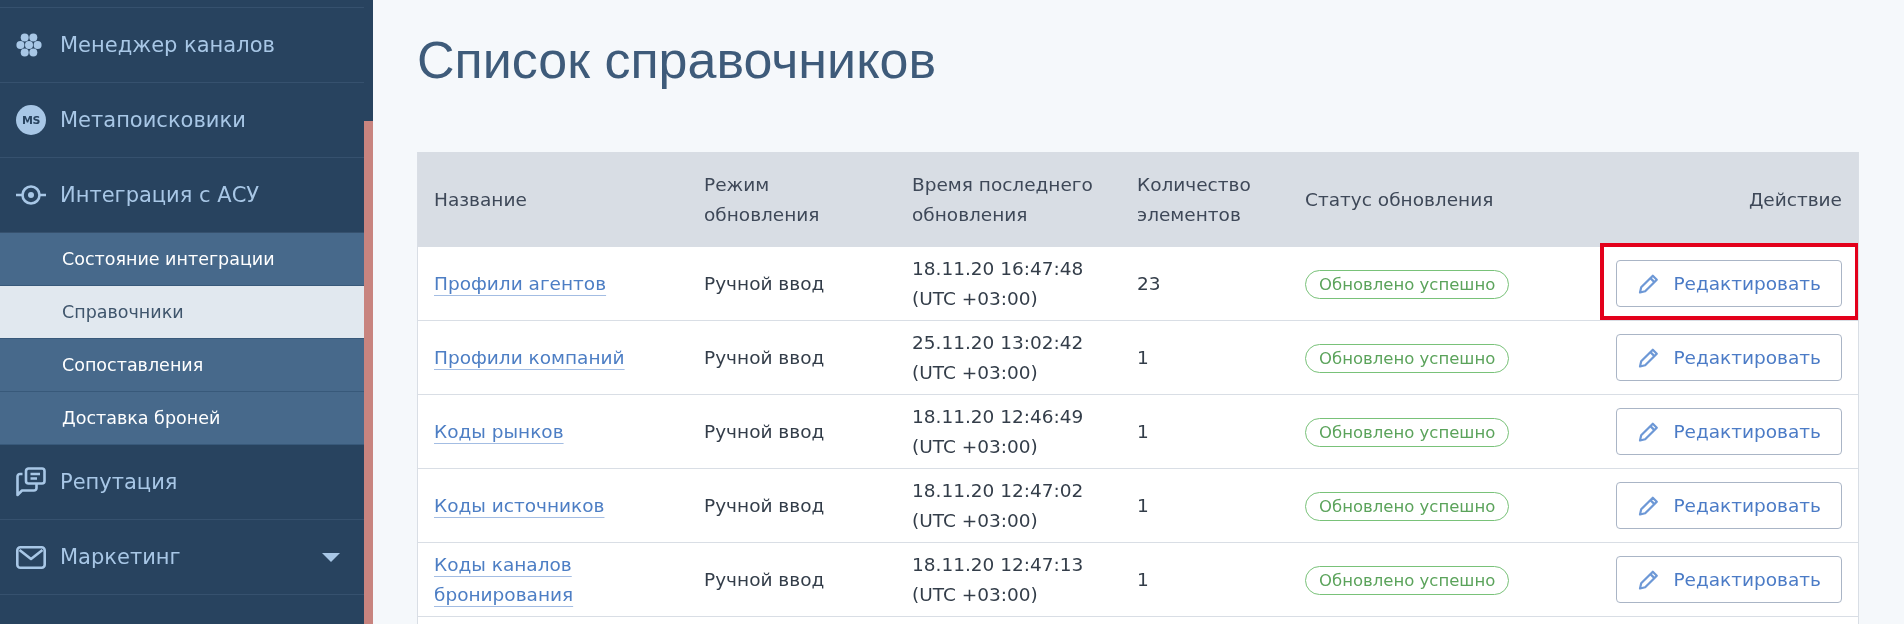 The width and height of the screenshot is (1904, 624). Describe the element at coordinates (1002, 199) in the screenshot. I see `column-header: Время последнего обновления` at that location.